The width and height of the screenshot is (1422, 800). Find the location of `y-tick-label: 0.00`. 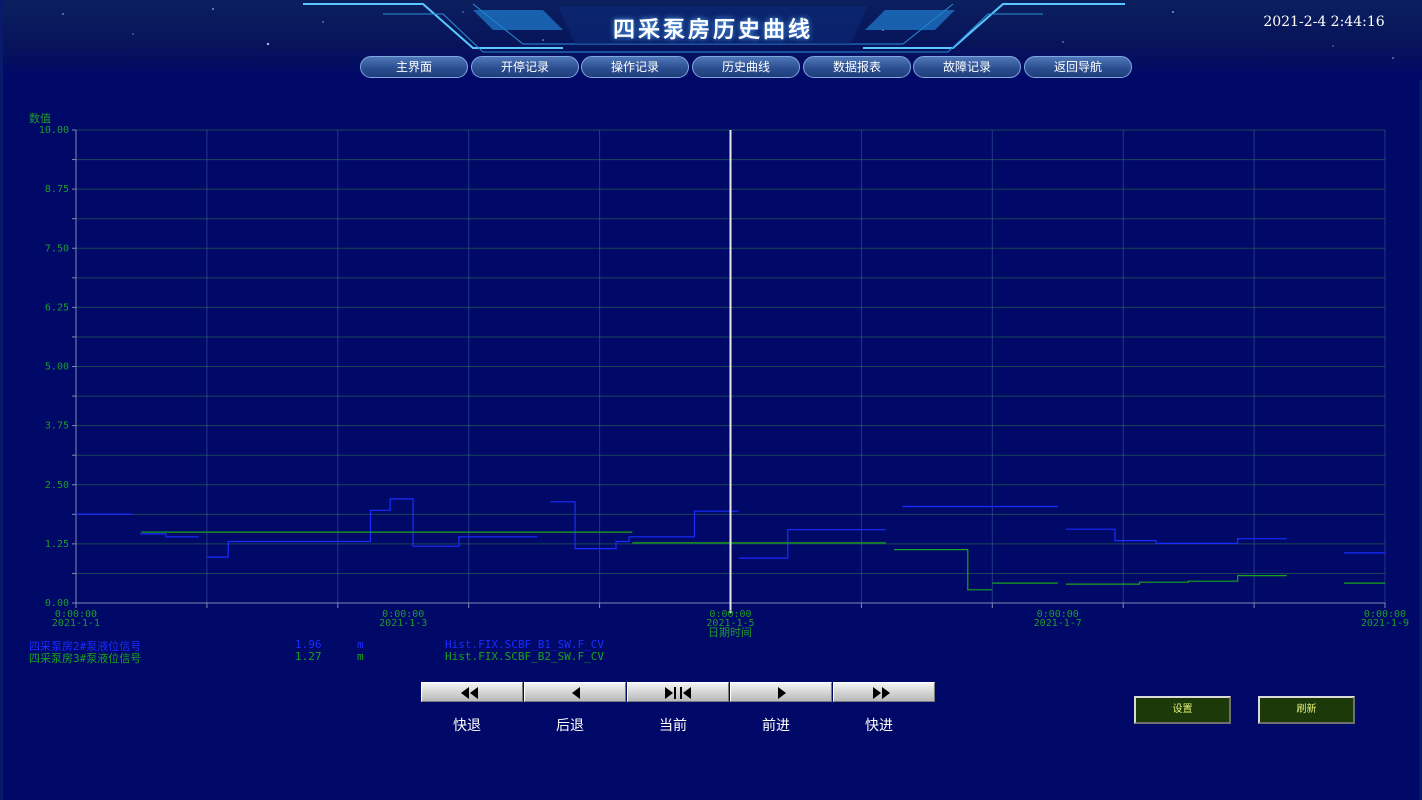

y-tick-label: 0.00 is located at coordinates (57, 603).